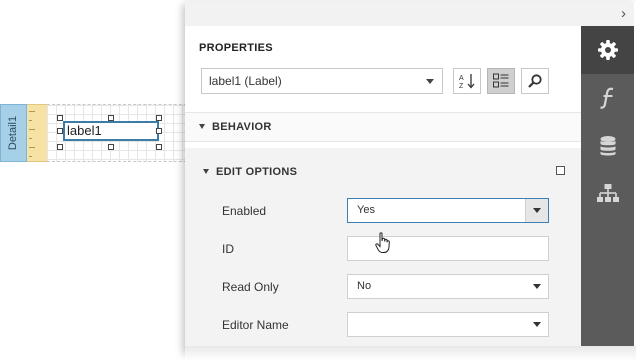 The height and width of the screenshot is (361, 636). What do you see at coordinates (623, 13) in the screenshot?
I see `chevron-right-icon: ›` at bounding box center [623, 13].